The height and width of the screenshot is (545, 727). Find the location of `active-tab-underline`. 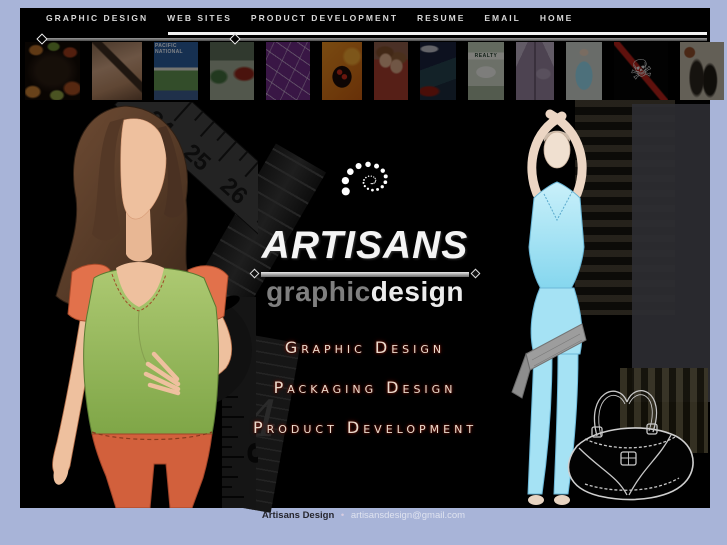

active-tab-underline is located at coordinates (437, 33).